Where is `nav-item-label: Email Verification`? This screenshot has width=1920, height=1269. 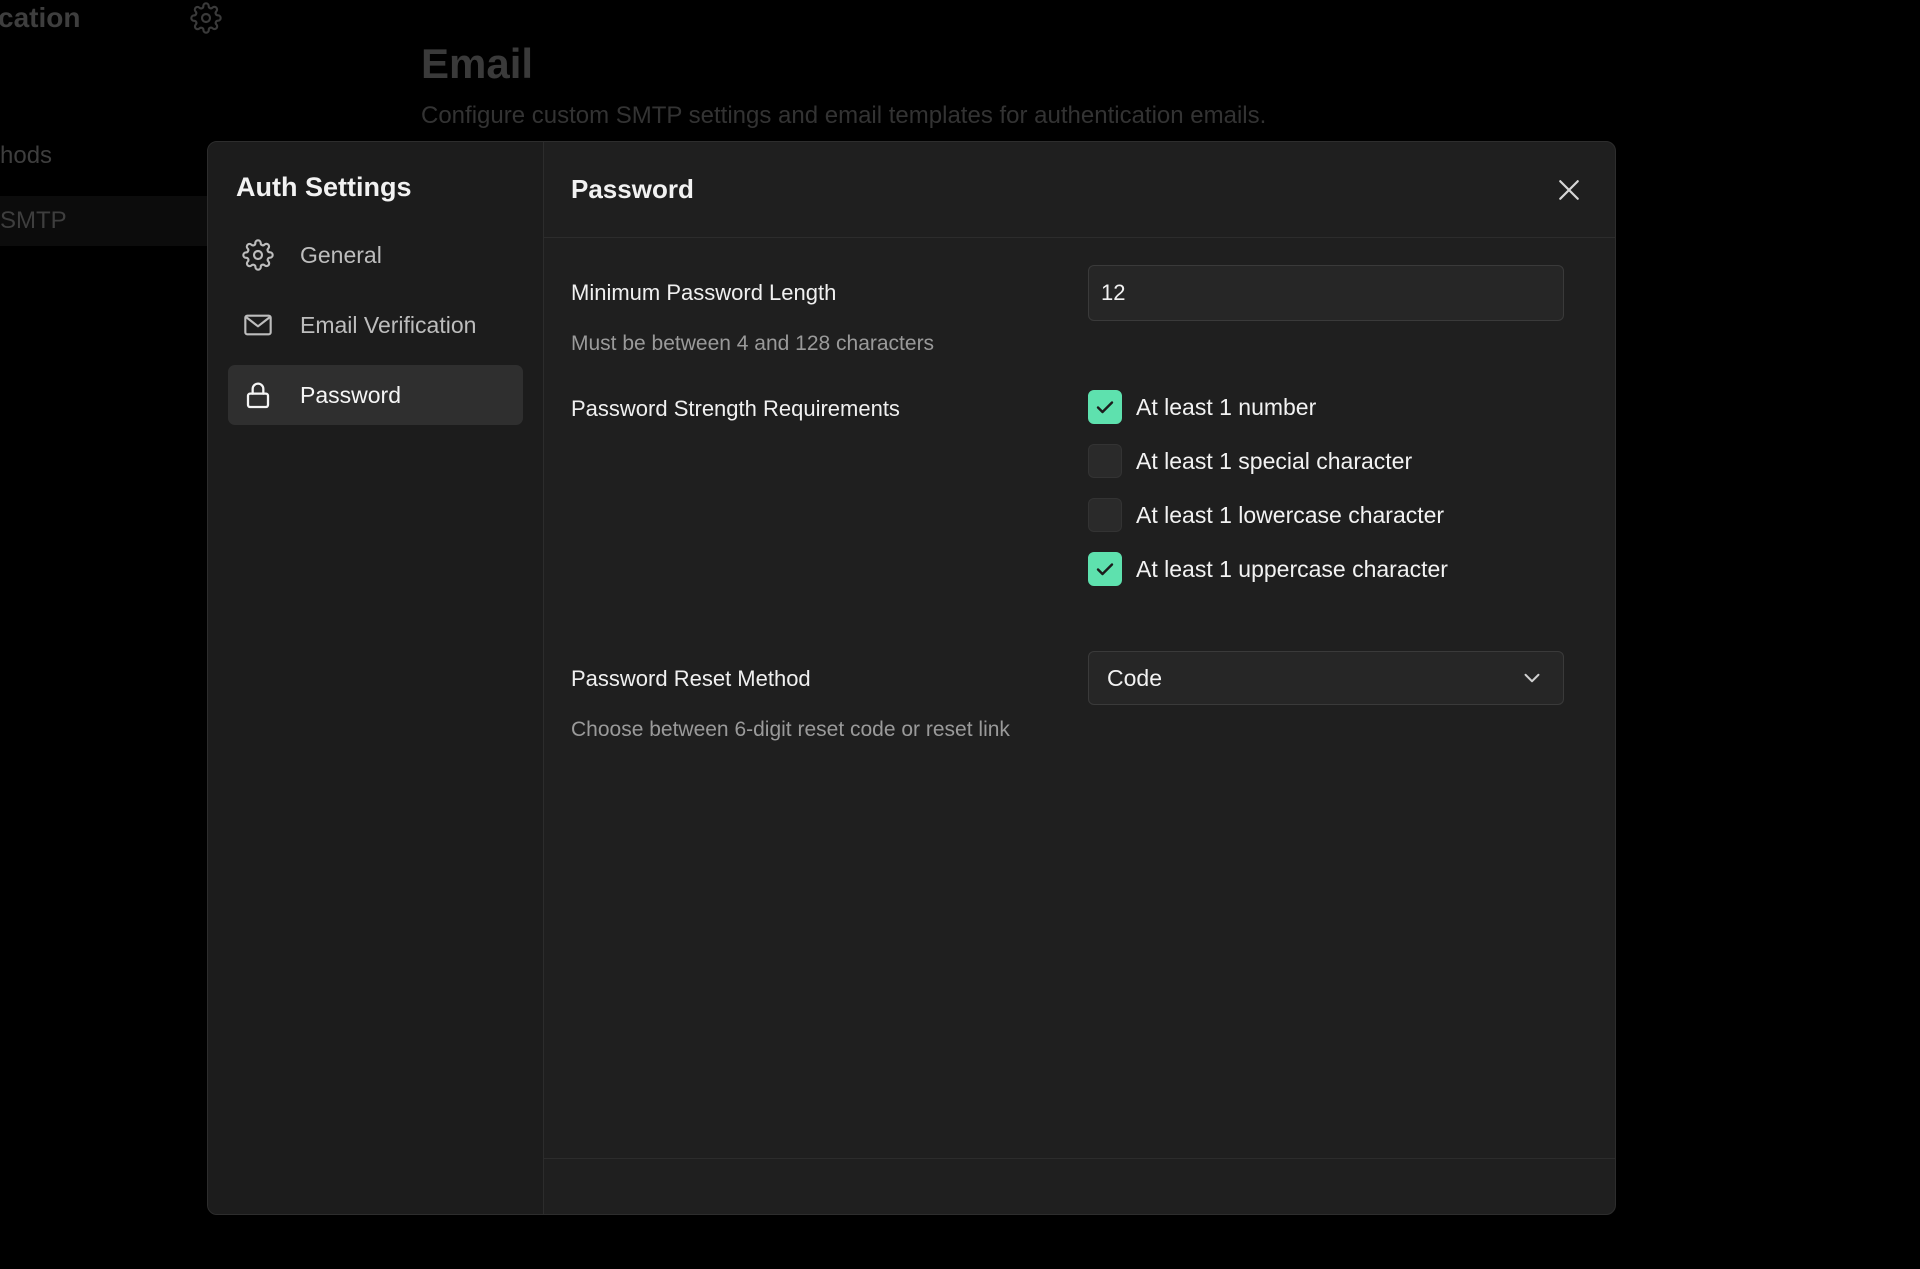 nav-item-label: Email Verification is located at coordinates (388, 324).